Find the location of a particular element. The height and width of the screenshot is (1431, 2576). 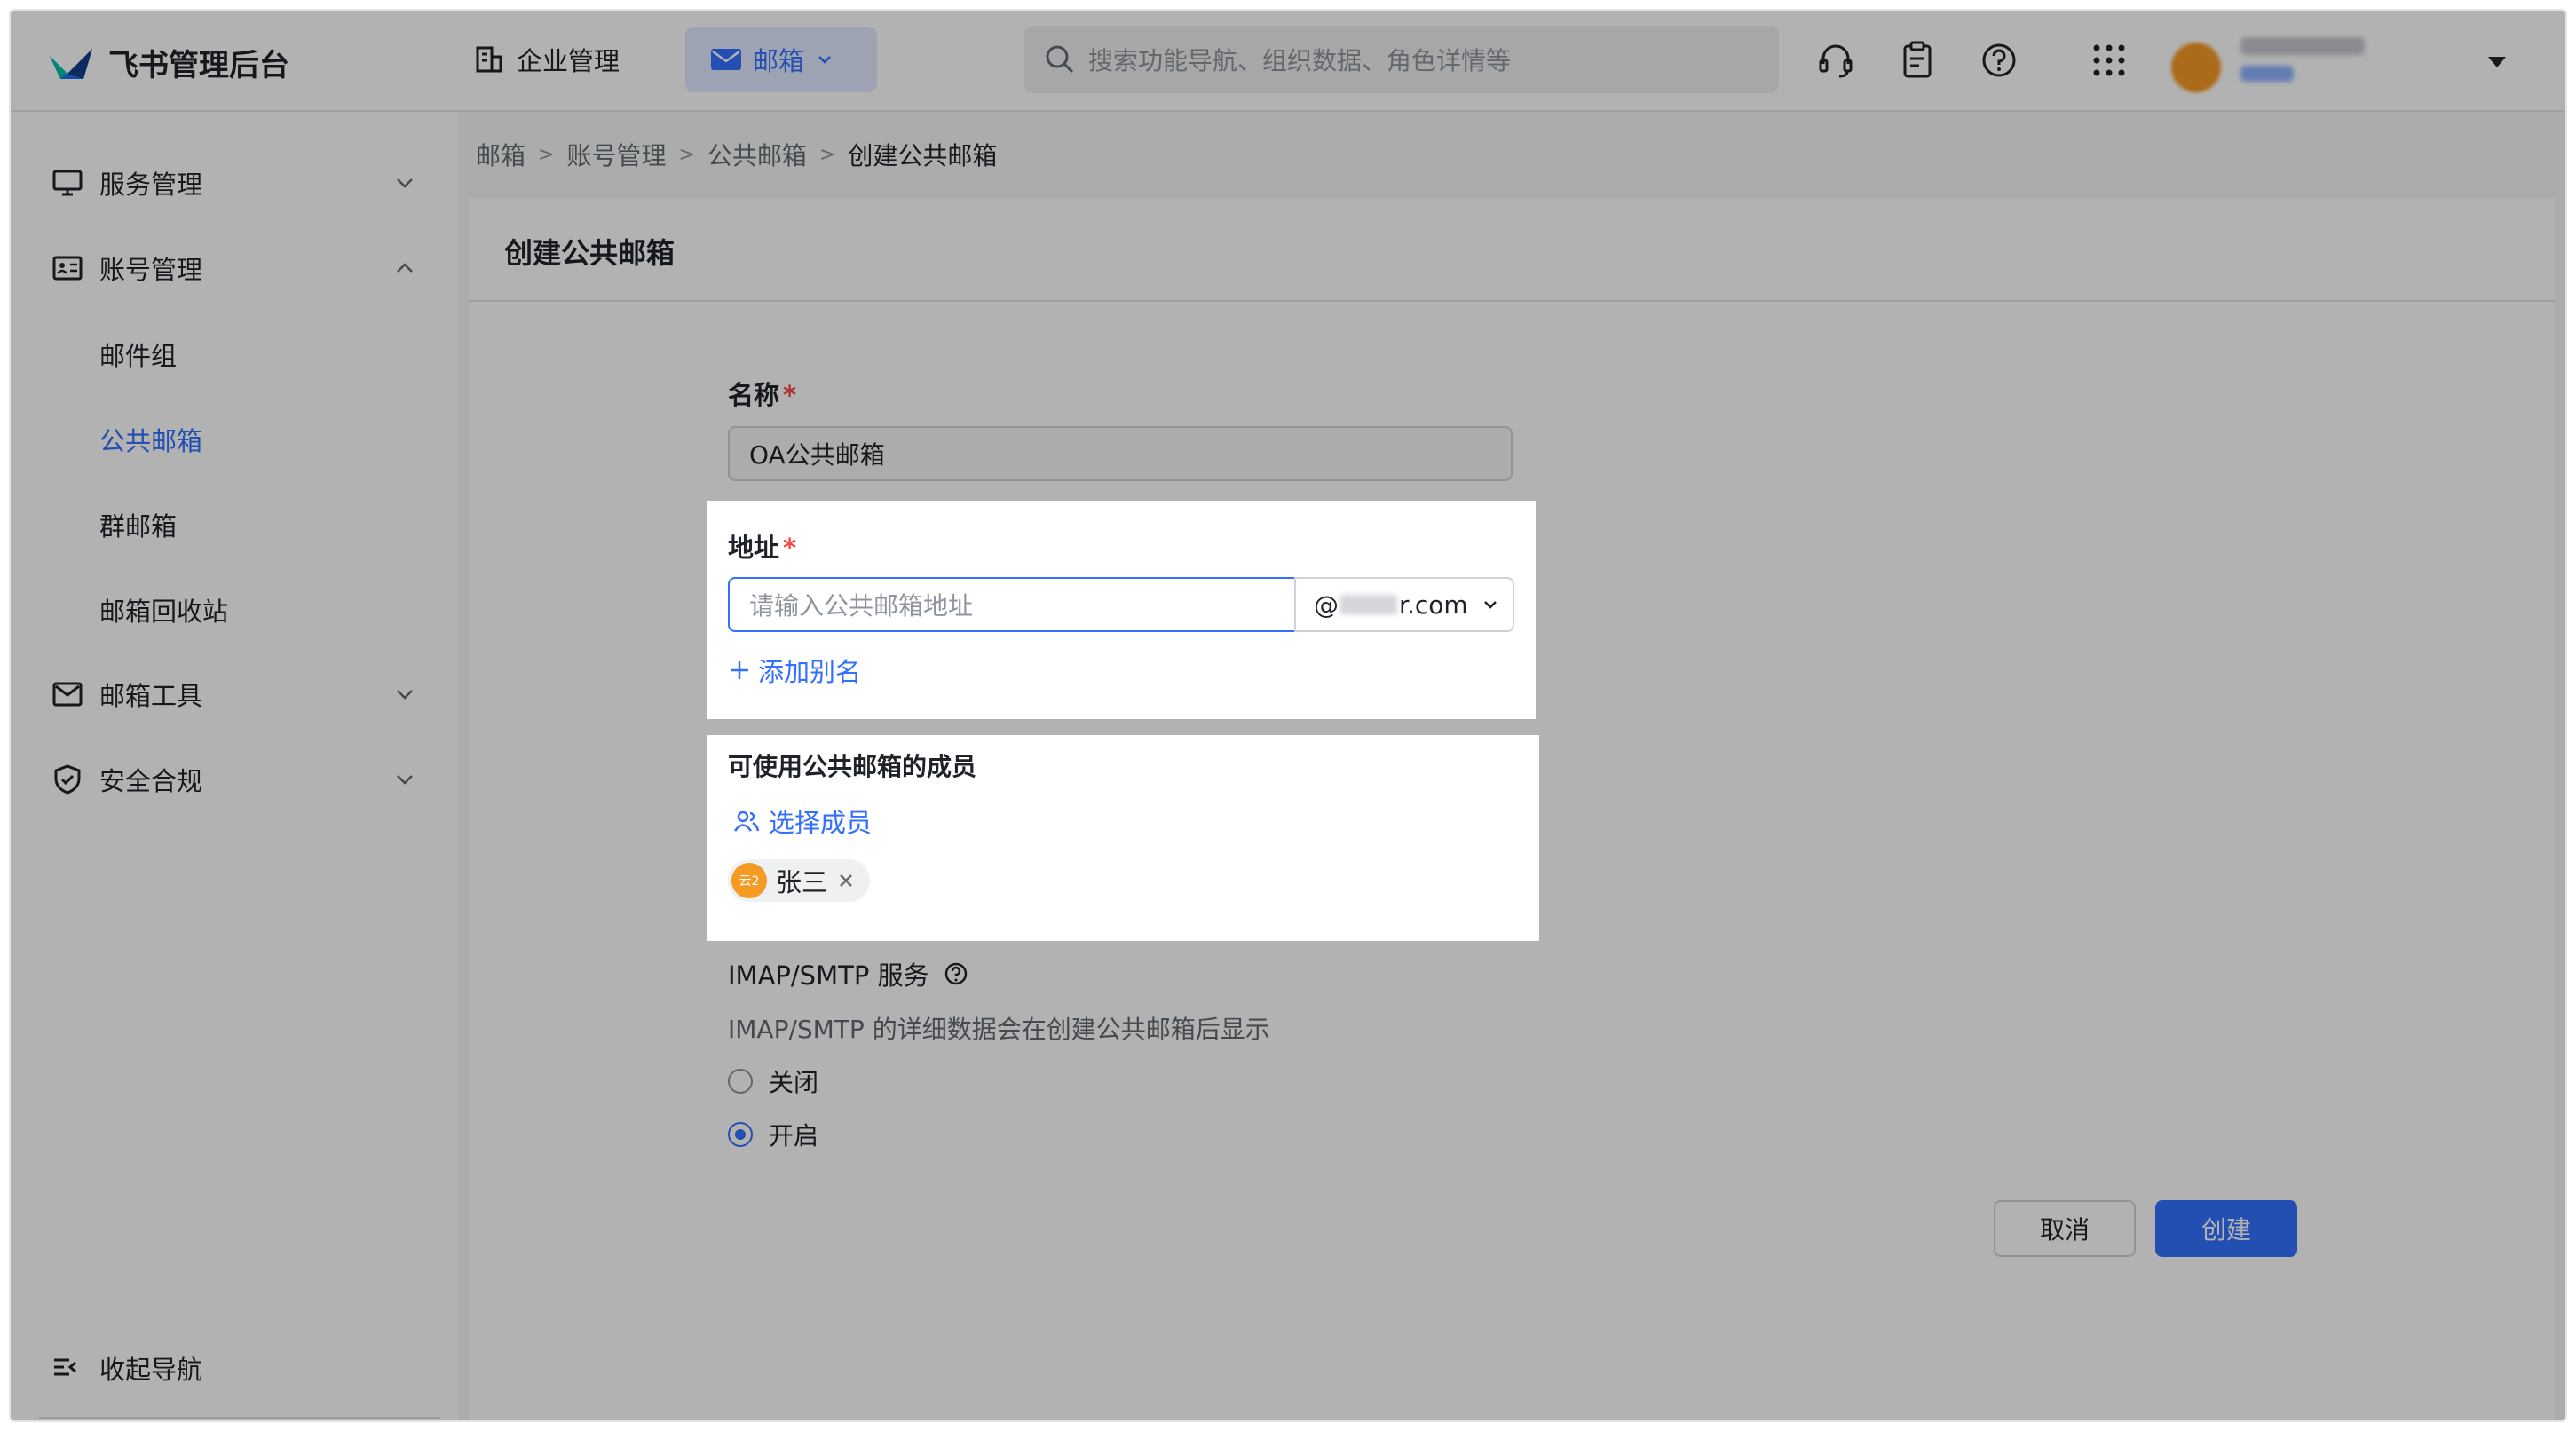

nav-mail-dropdown: 邮箱 is located at coordinates (781, 59).